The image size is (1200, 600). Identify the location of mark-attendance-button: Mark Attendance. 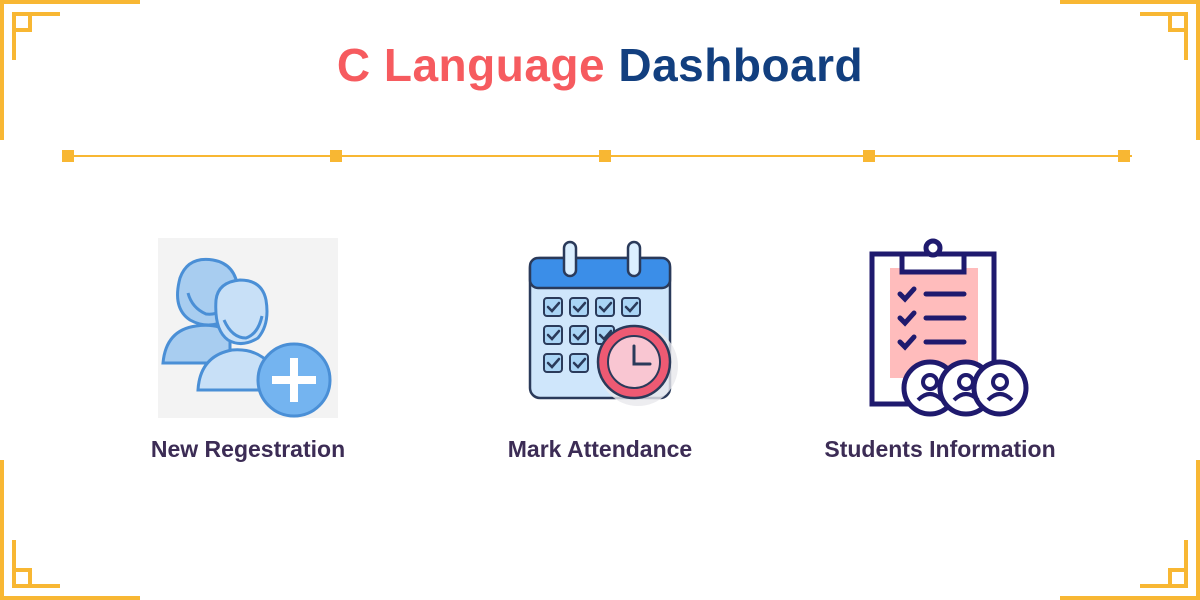
(600, 350).